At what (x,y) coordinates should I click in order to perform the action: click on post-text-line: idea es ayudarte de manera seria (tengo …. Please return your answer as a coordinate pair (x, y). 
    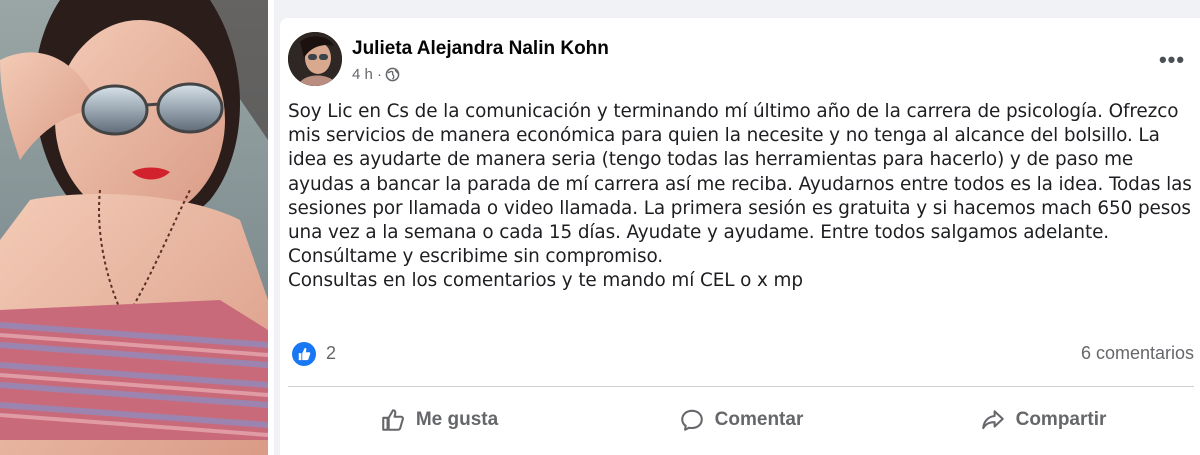
    Looking at the image, I should click on (711, 160).